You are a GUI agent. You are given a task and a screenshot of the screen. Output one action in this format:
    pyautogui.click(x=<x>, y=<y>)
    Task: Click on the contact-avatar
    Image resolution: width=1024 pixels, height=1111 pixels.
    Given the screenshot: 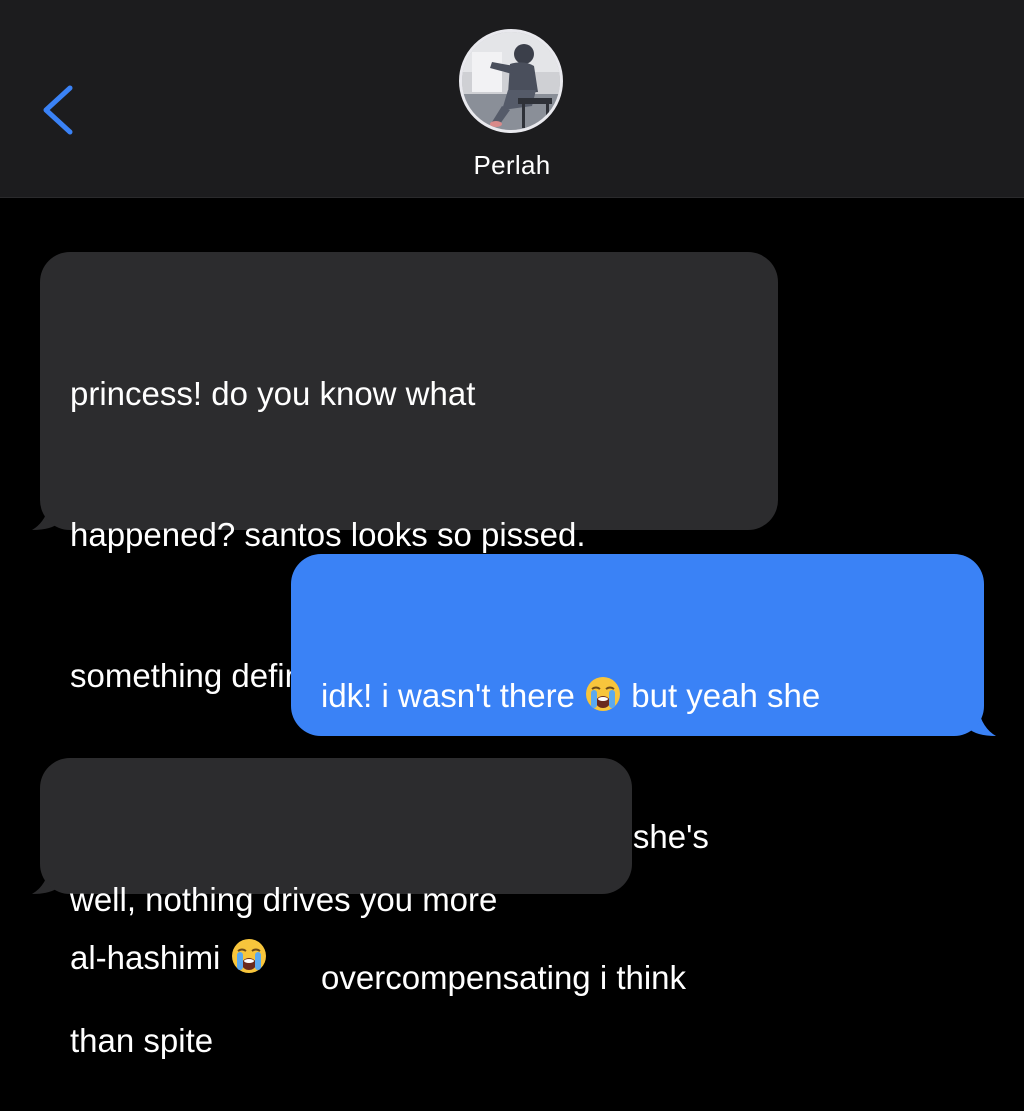 What is the action you would take?
    pyautogui.click(x=511, y=81)
    